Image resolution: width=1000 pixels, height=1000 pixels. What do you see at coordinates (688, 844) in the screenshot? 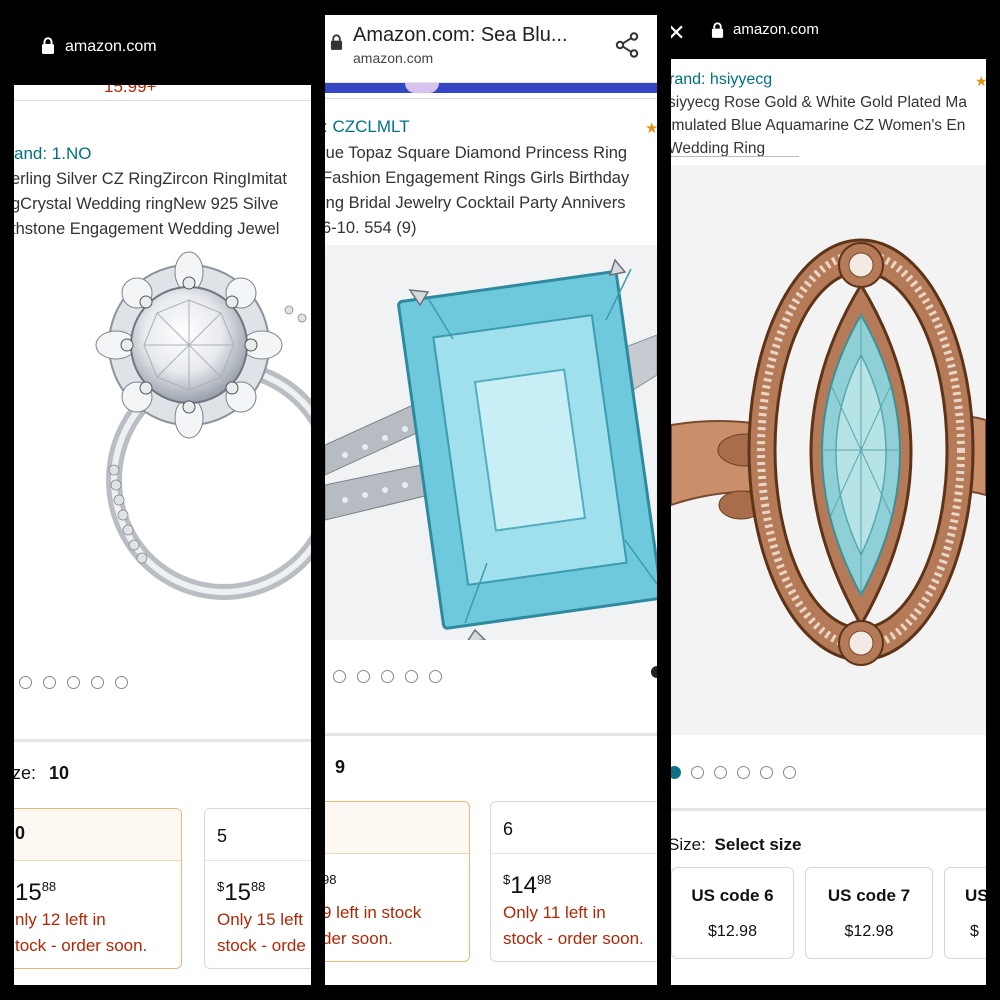
I see `size-label: Size:` at bounding box center [688, 844].